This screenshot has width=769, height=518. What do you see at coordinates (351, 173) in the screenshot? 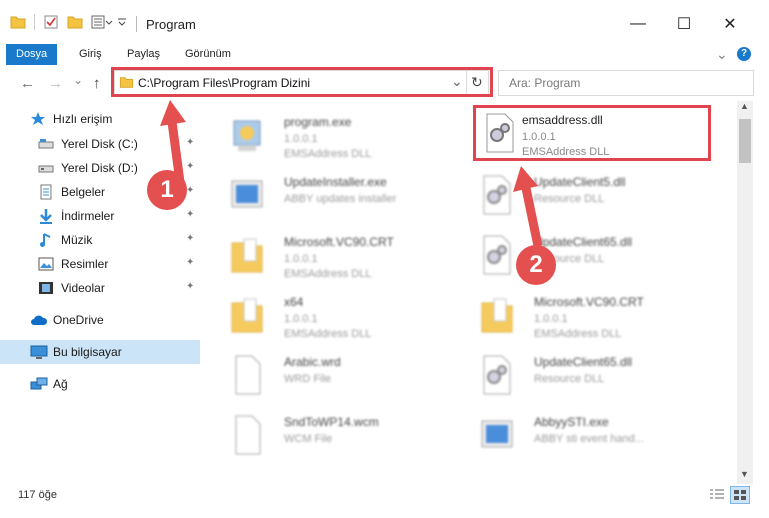
I see `annotation-arrows` at bounding box center [351, 173].